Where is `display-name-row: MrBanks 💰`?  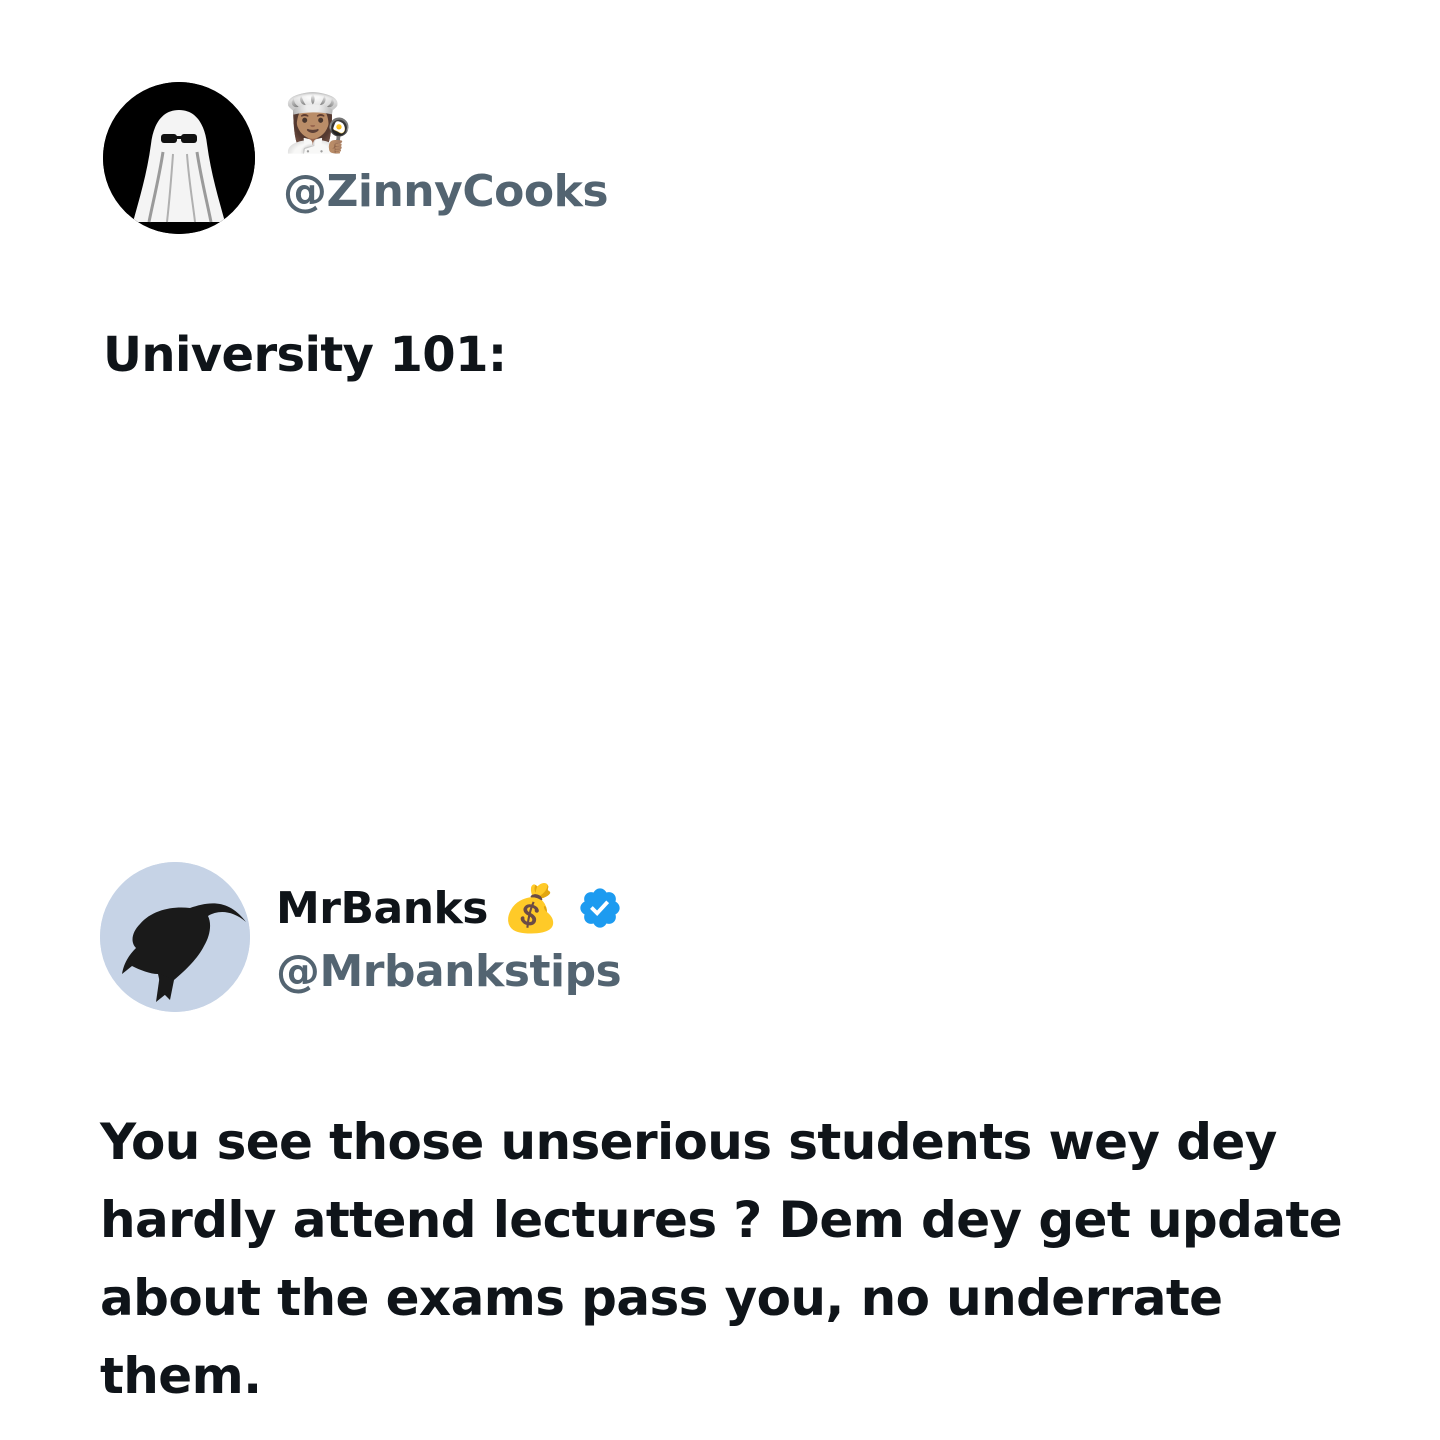 display-name-row: MrBanks 💰 is located at coordinates (449, 908).